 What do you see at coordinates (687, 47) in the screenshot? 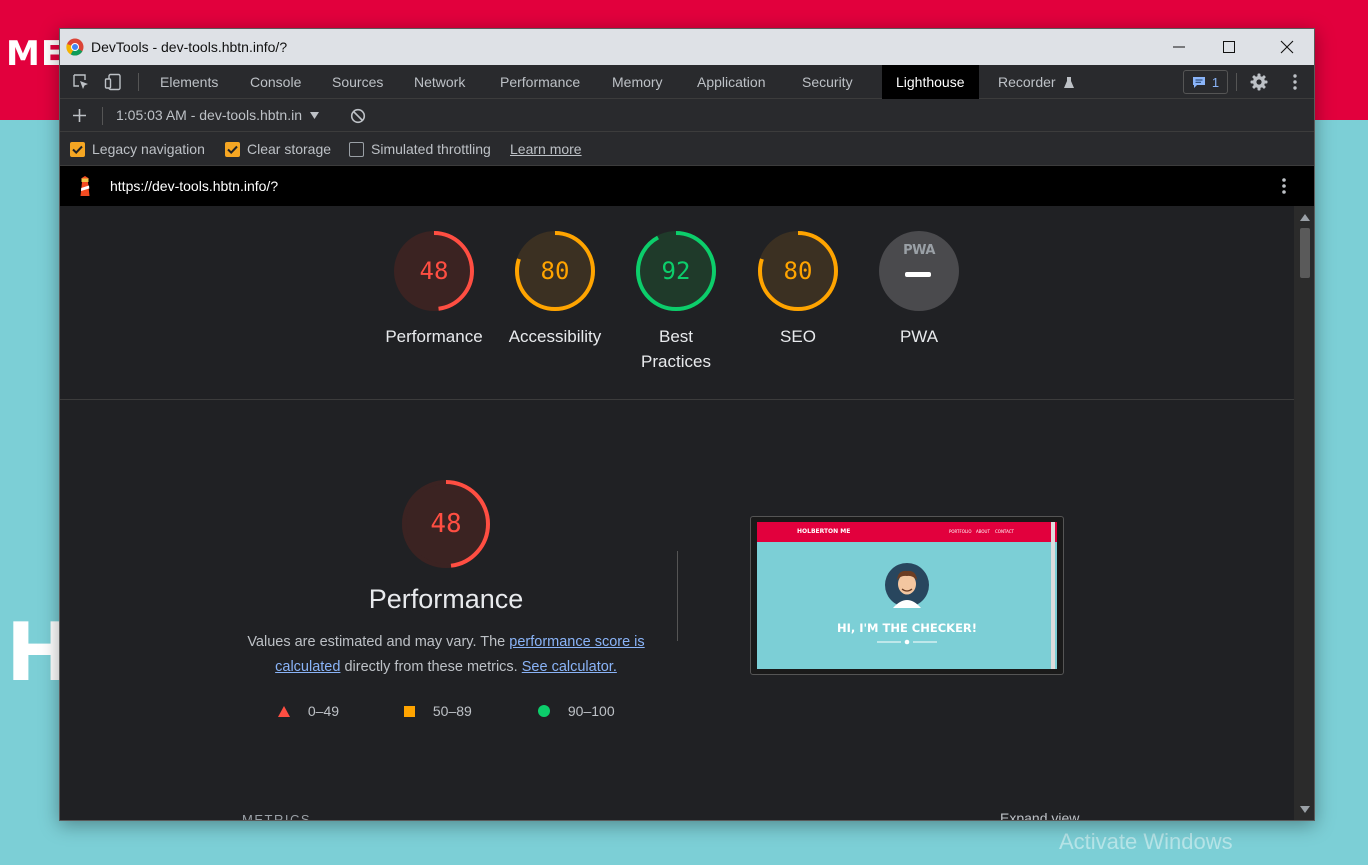
I see `window-titlebar: DevTools - dev-tools.hbtn.info/?` at bounding box center [687, 47].